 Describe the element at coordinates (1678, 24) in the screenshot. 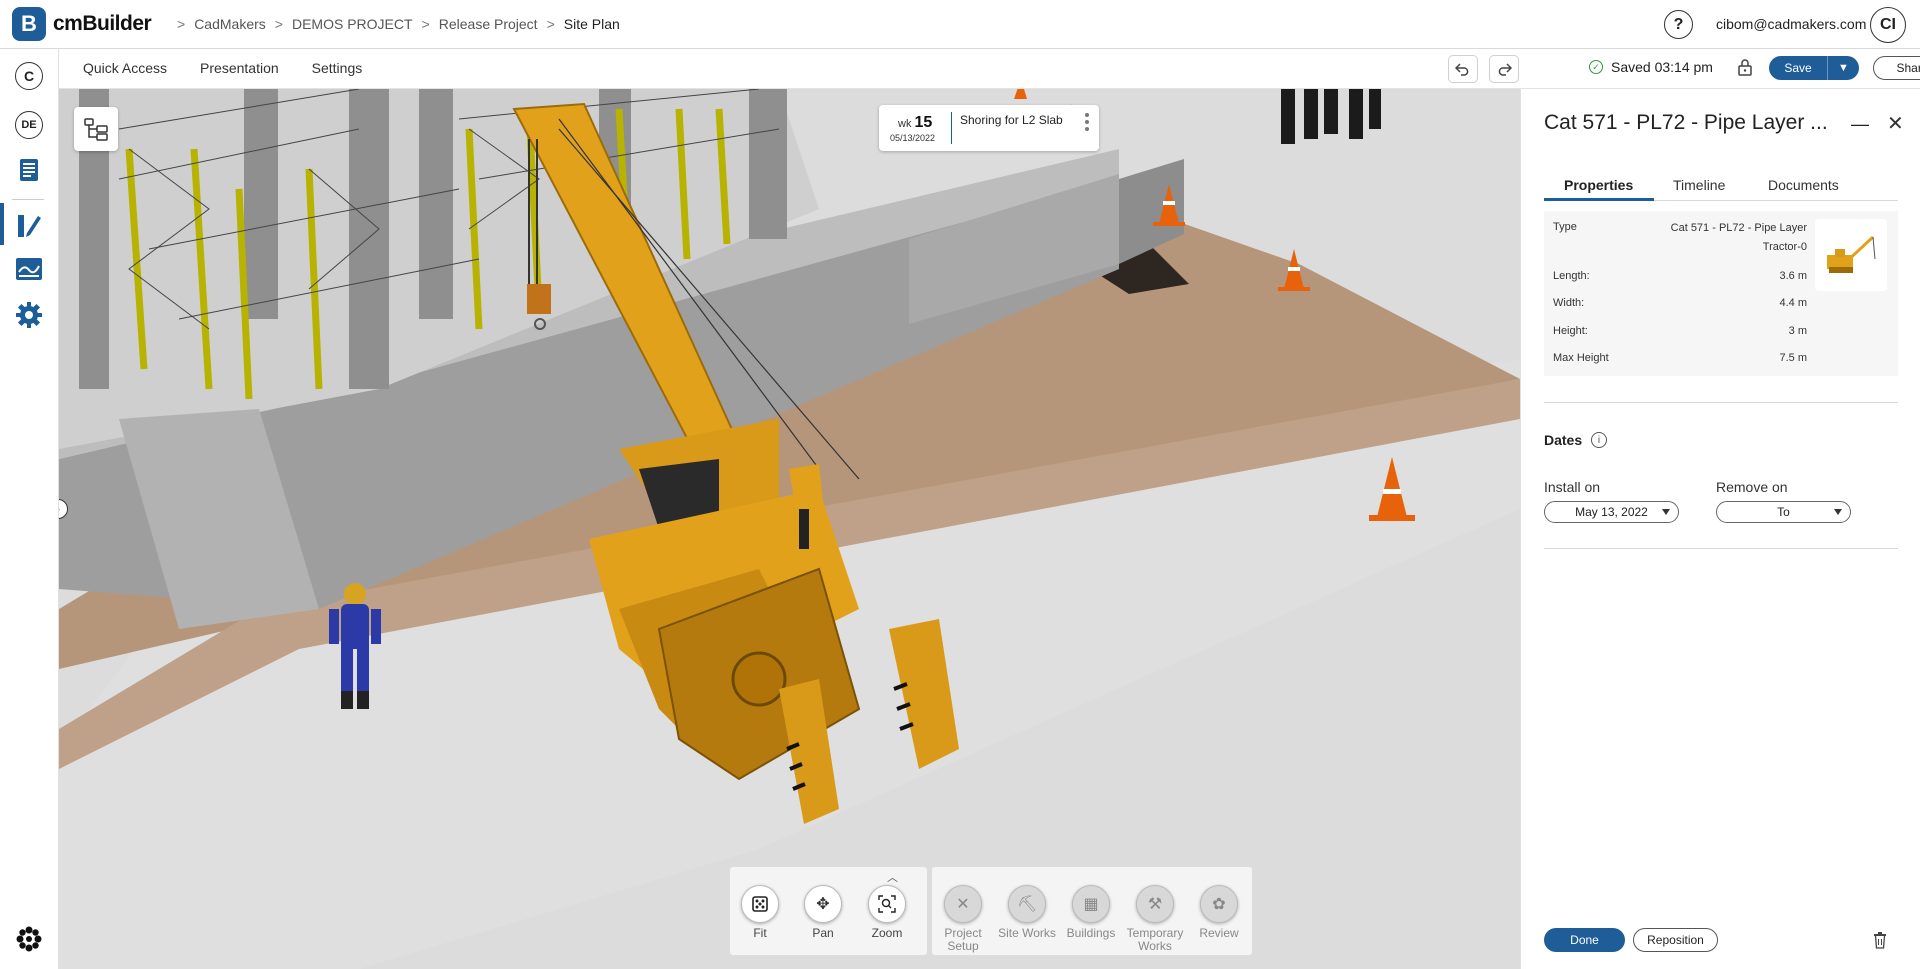

I see `help-icon: ?` at that location.